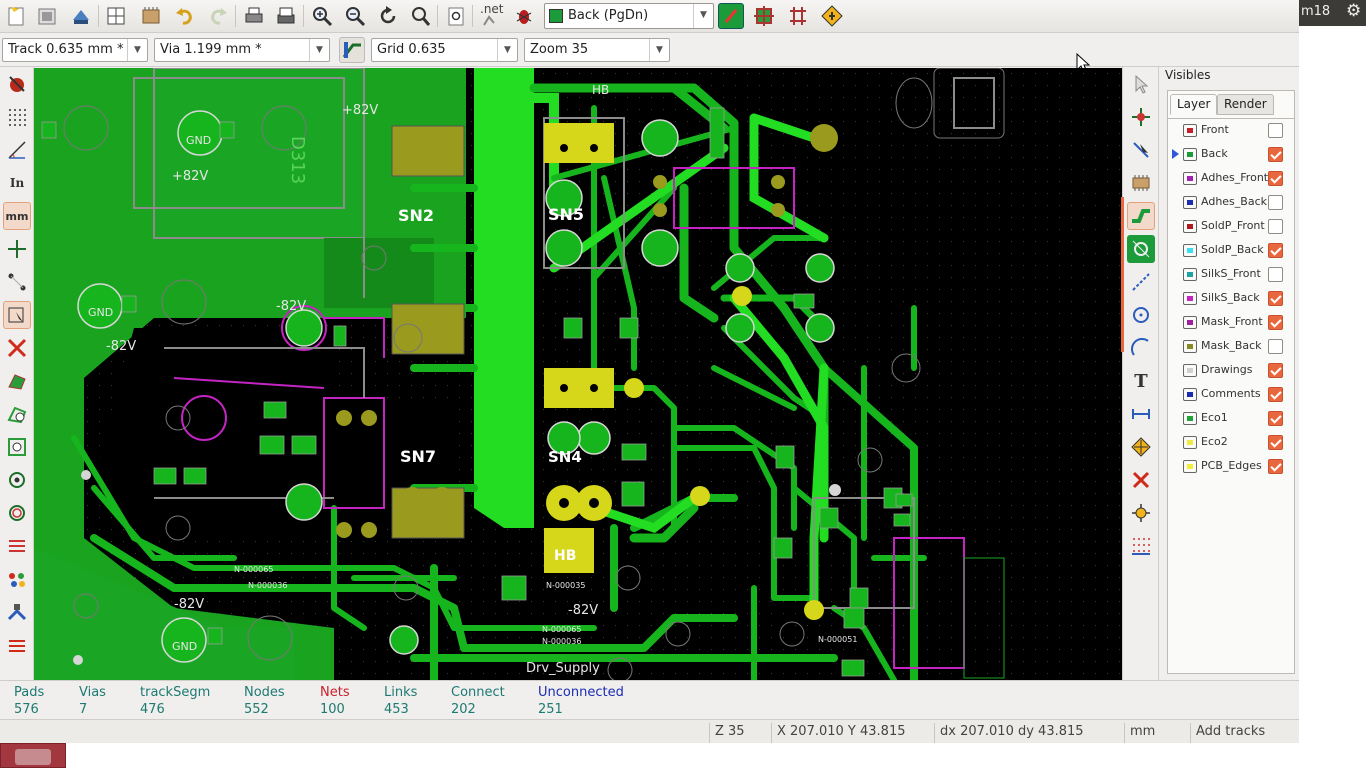 Image resolution: width=1366 pixels, height=768 pixels. What do you see at coordinates (1141, 348) in the screenshot?
I see `add-arc-icon` at bounding box center [1141, 348].